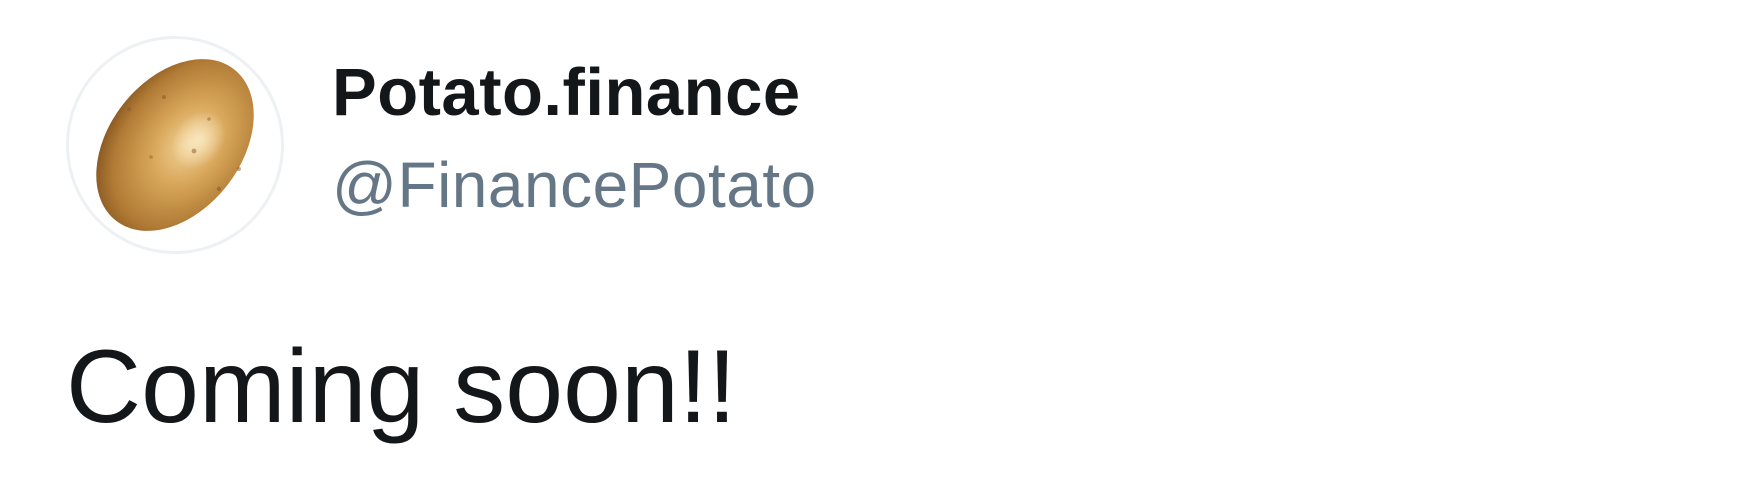  Describe the element at coordinates (574, 185) in the screenshot. I see `author-handle: @FinancePotato` at that location.